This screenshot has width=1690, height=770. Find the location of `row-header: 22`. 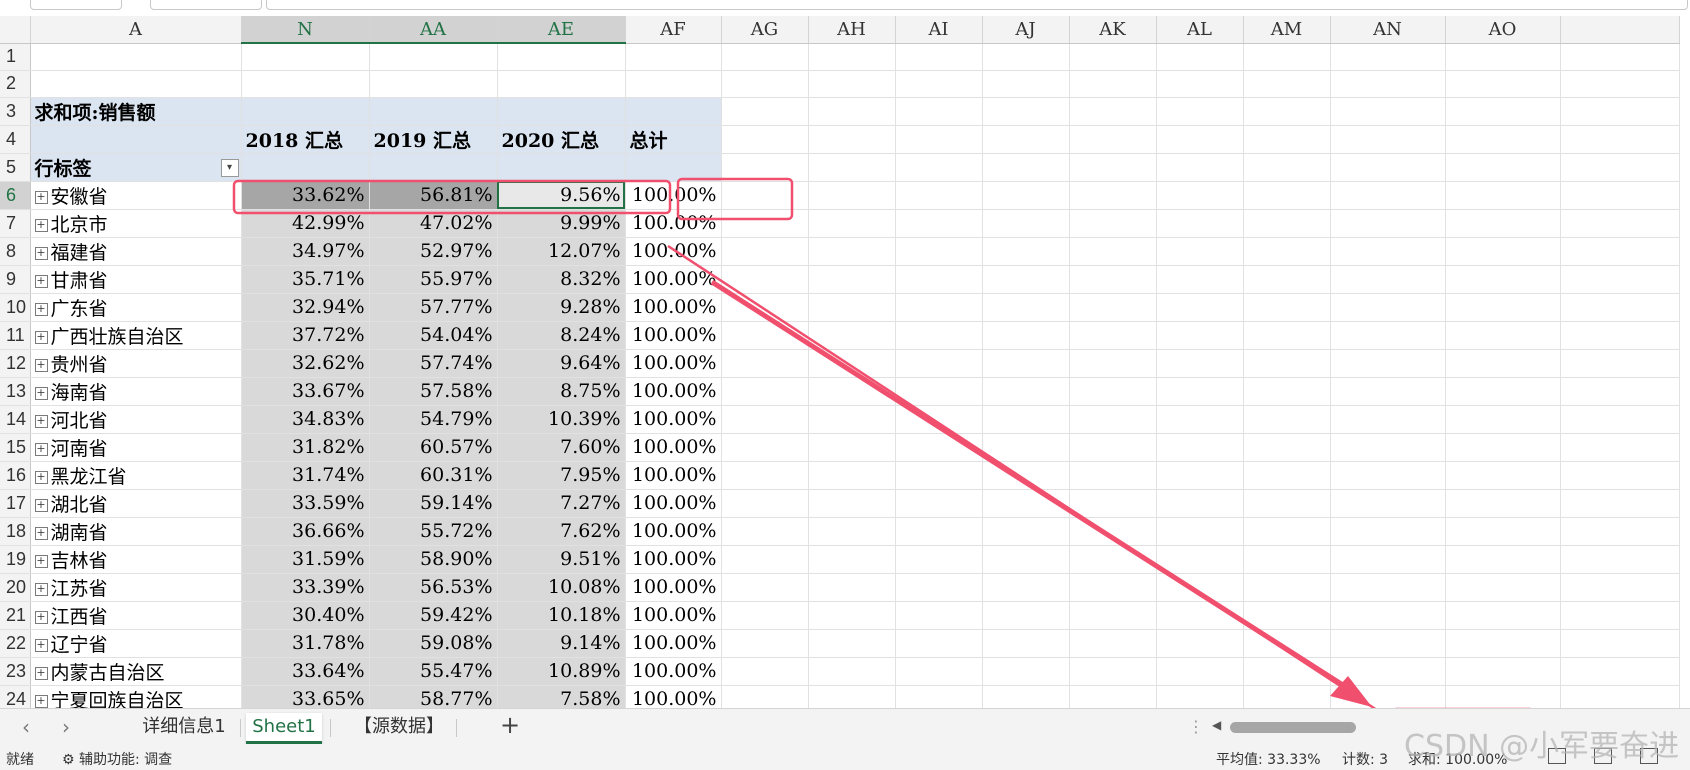

row-header: 22 is located at coordinates (15, 643).